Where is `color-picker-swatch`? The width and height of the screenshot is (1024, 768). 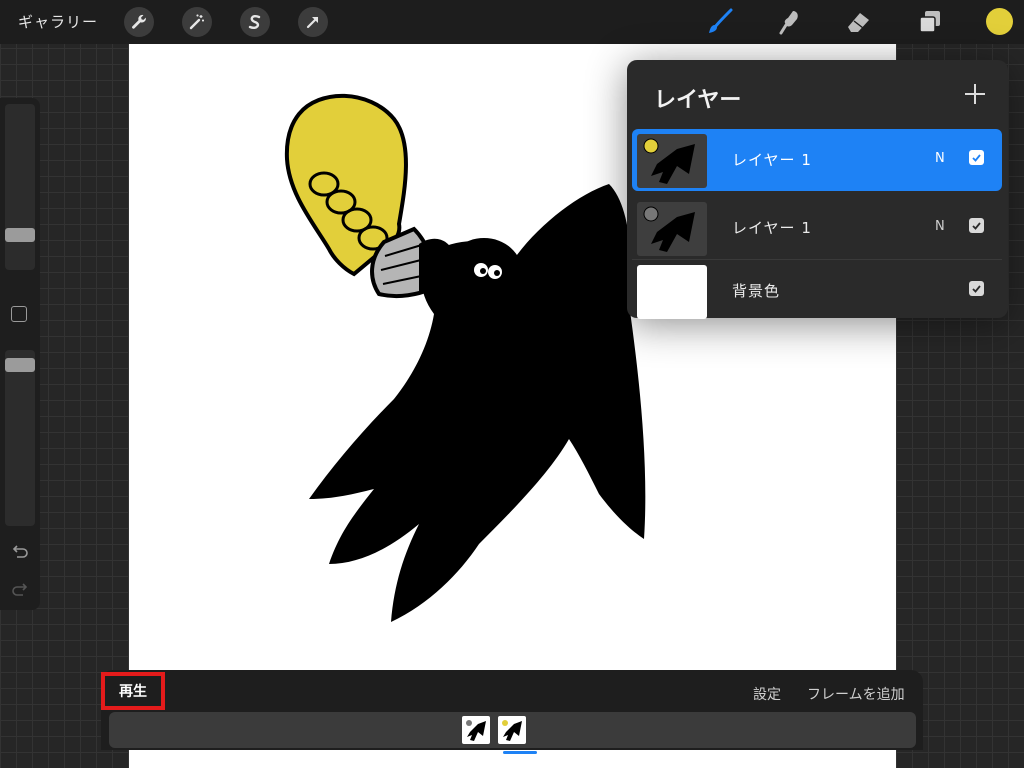 color-picker-swatch is located at coordinates (999, 21).